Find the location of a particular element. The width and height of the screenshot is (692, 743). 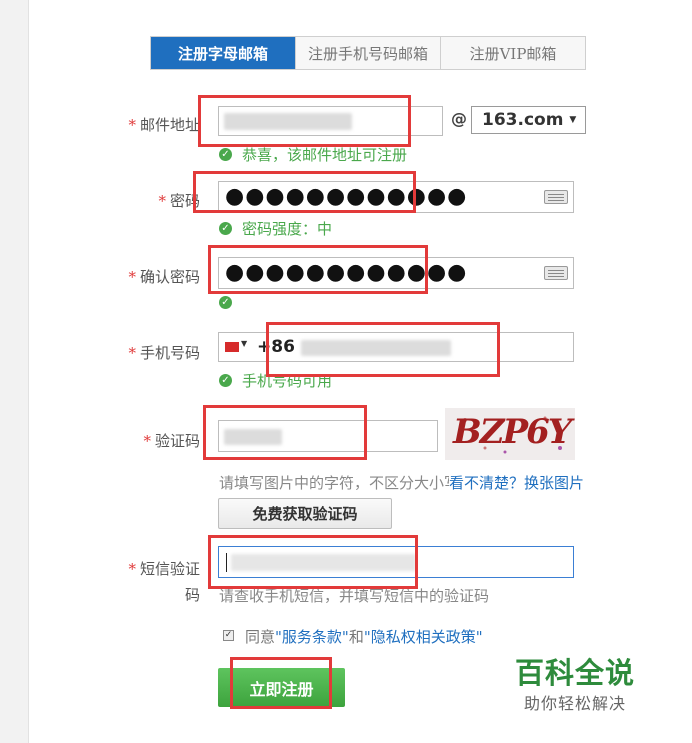

email-status: ✓ 恭喜，该邮件地址可注册 is located at coordinates (313, 154).